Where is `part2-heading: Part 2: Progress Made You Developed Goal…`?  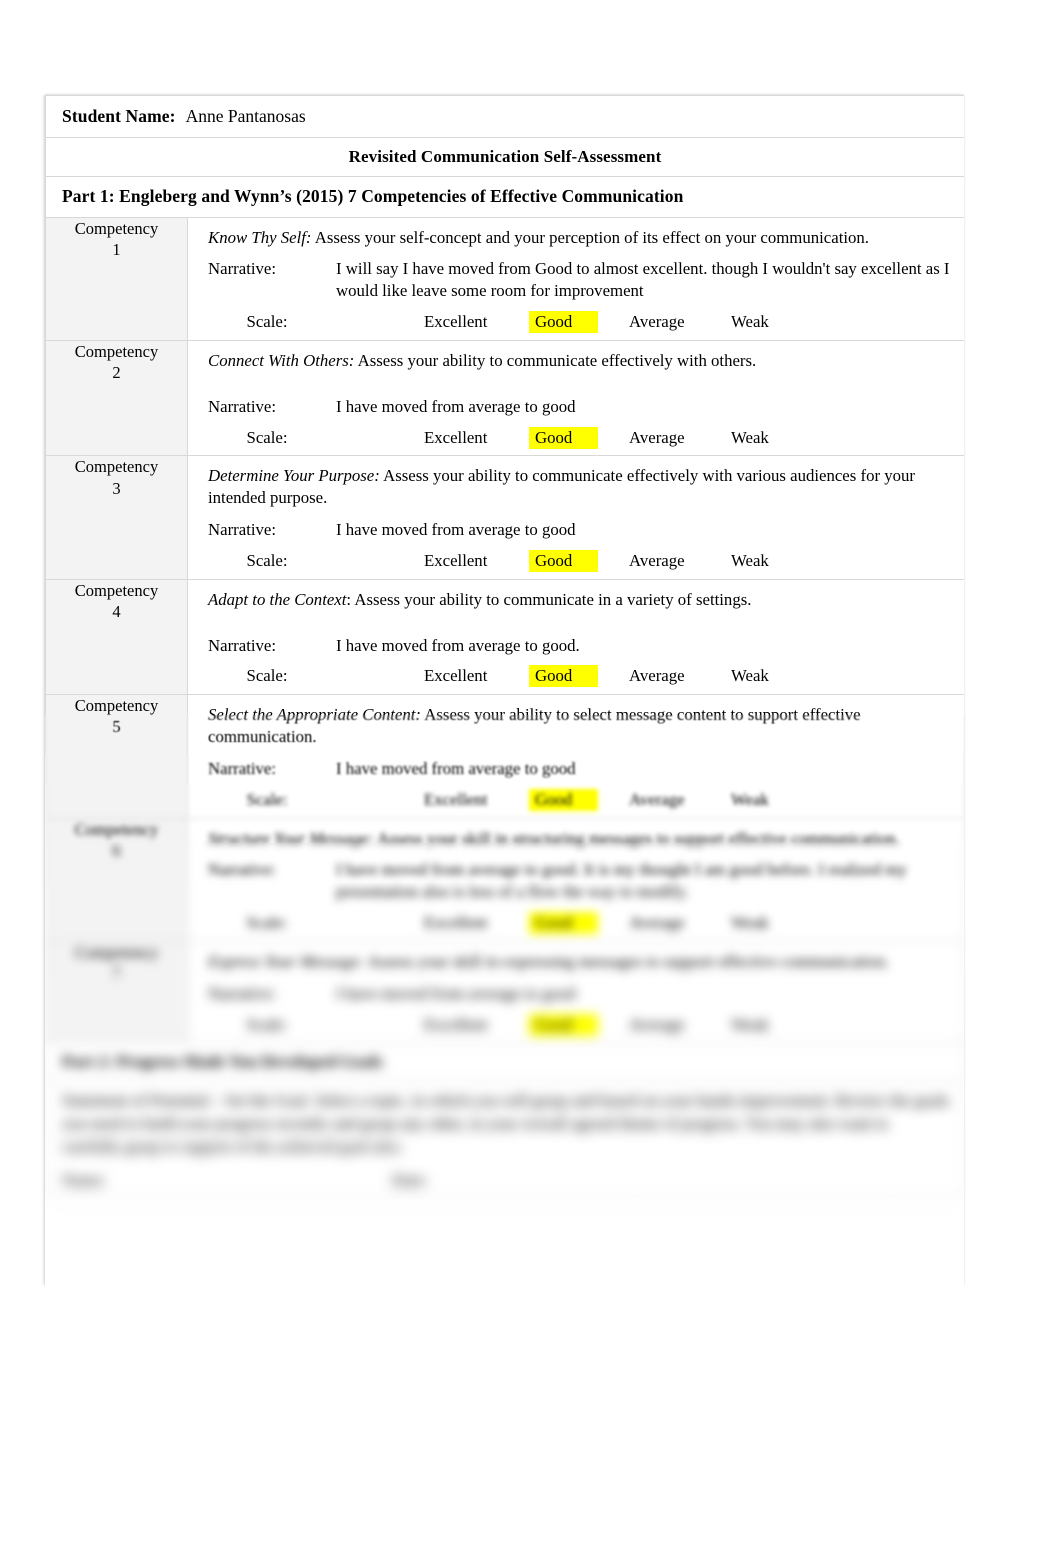
part2-heading: Part 2: Progress Made You Developed Goal… is located at coordinates (222, 1062).